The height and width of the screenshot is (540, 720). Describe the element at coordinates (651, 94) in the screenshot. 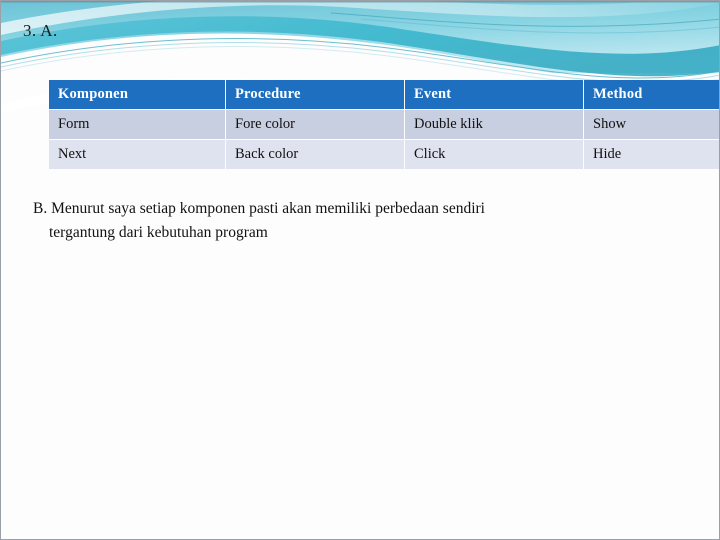

I see `column-header-method: Method` at that location.